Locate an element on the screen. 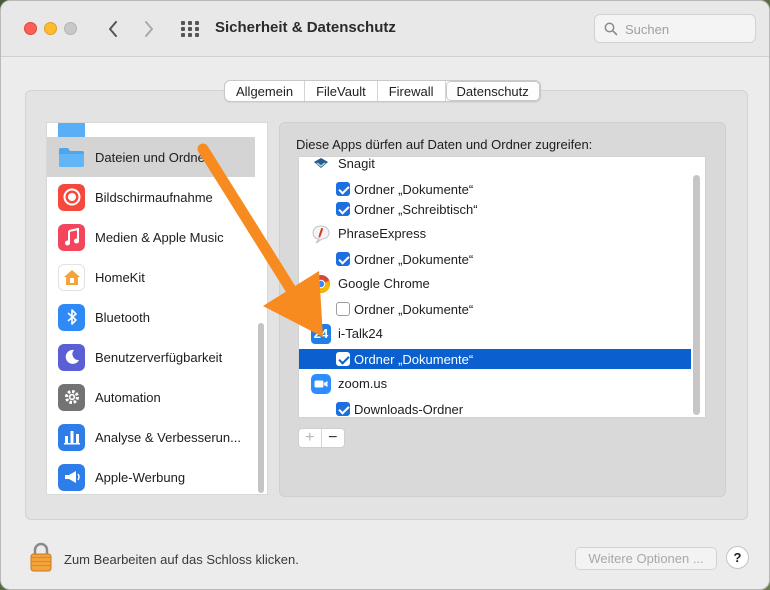 The height and width of the screenshot is (590, 770). zoom-window-button is located at coordinates (70, 28).